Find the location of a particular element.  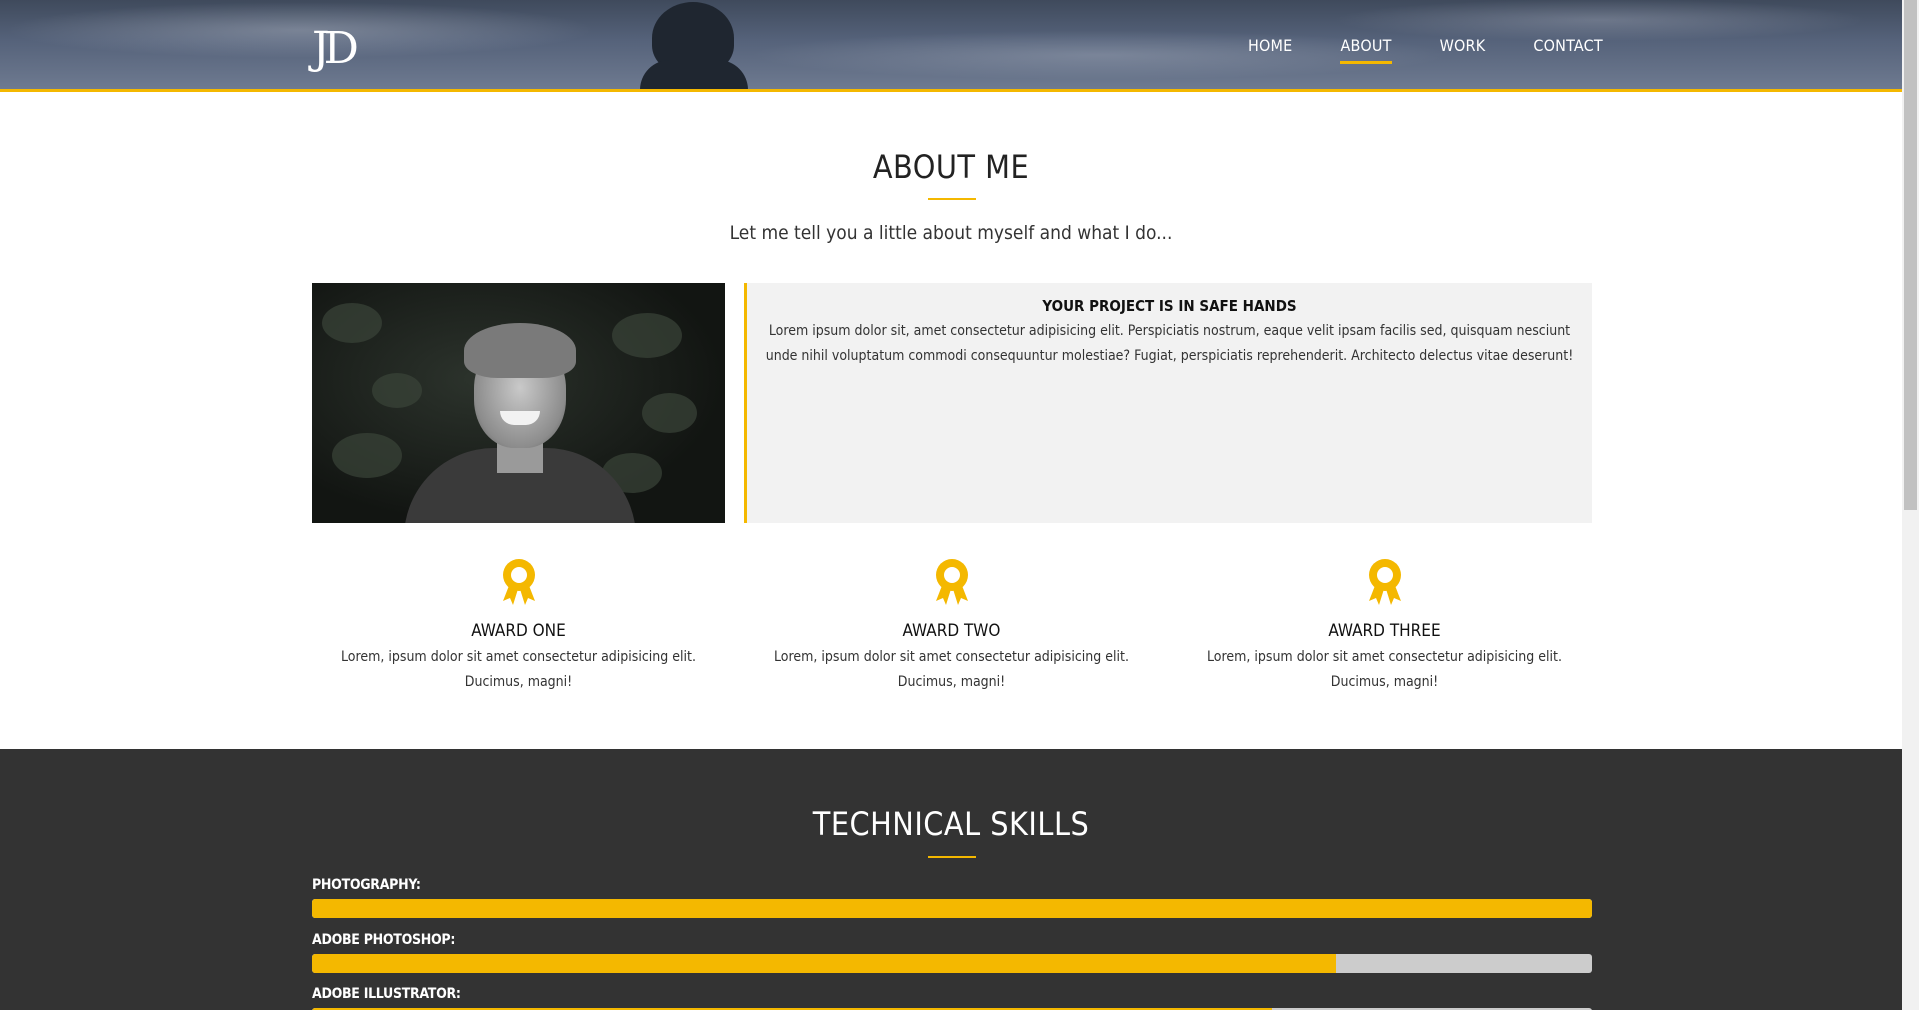

nav-work: WORK is located at coordinates (1463, 50).